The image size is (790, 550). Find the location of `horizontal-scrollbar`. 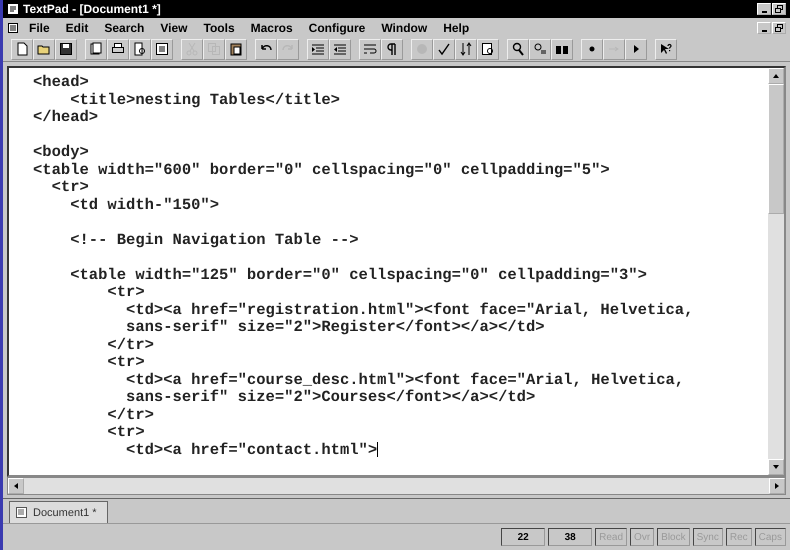

horizontal-scrollbar is located at coordinates (396, 486).